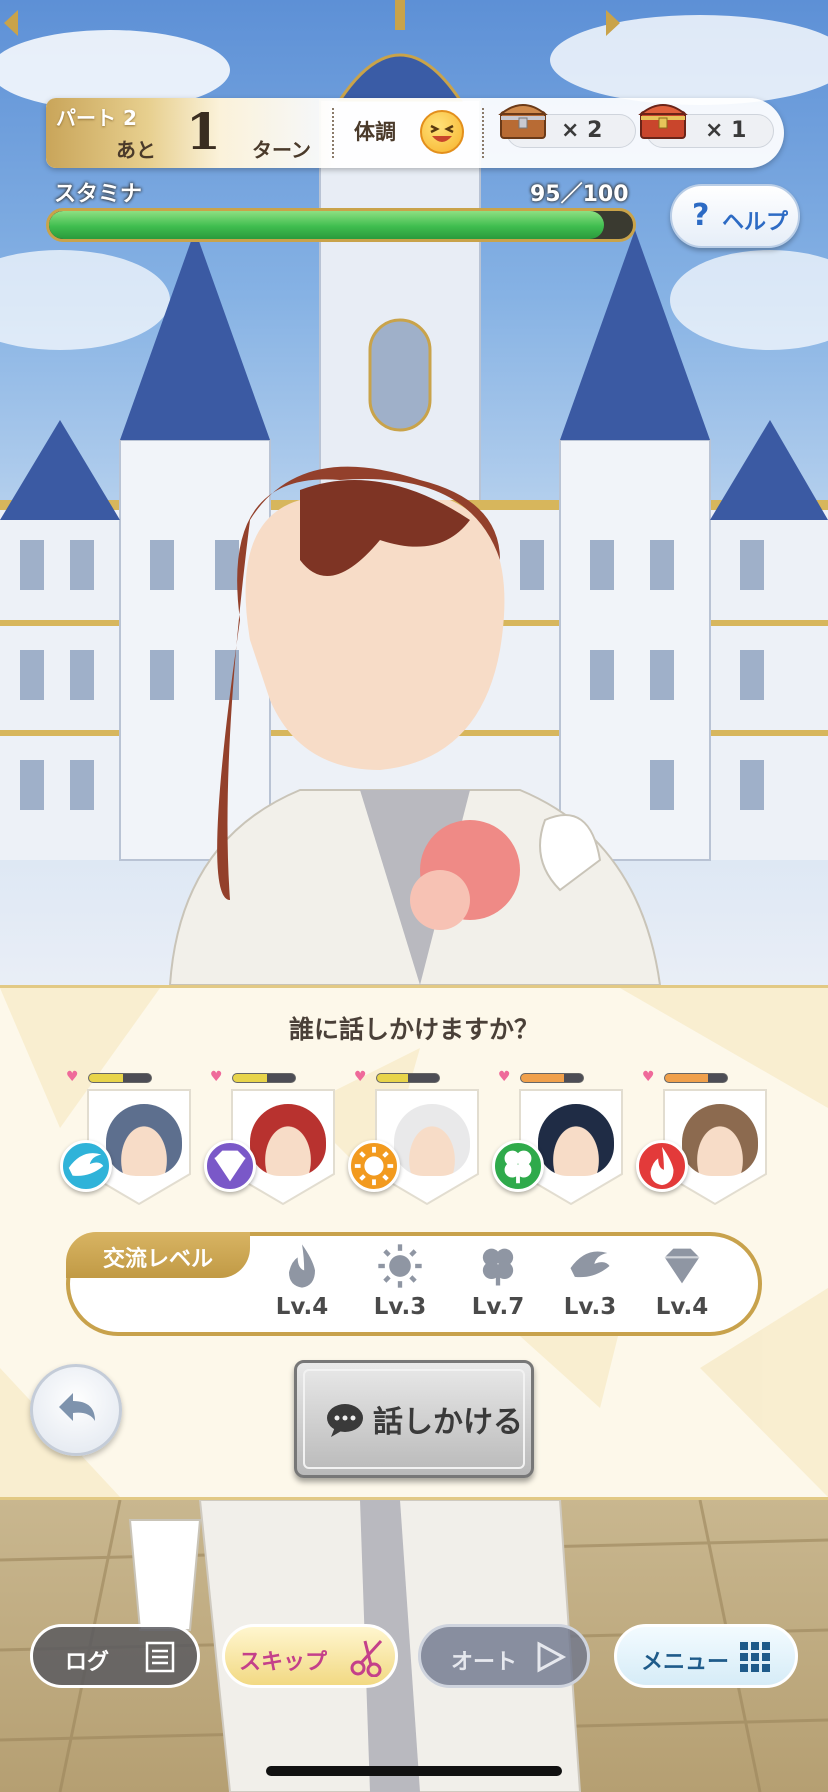  Describe the element at coordinates (523, 121) in the screenshot. I see `silver-chest-icon` at that location.